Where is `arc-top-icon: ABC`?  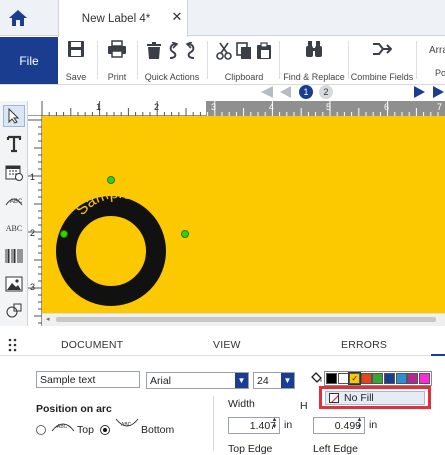
arc-top-icon: ABC is located at coordinates (63, 426).